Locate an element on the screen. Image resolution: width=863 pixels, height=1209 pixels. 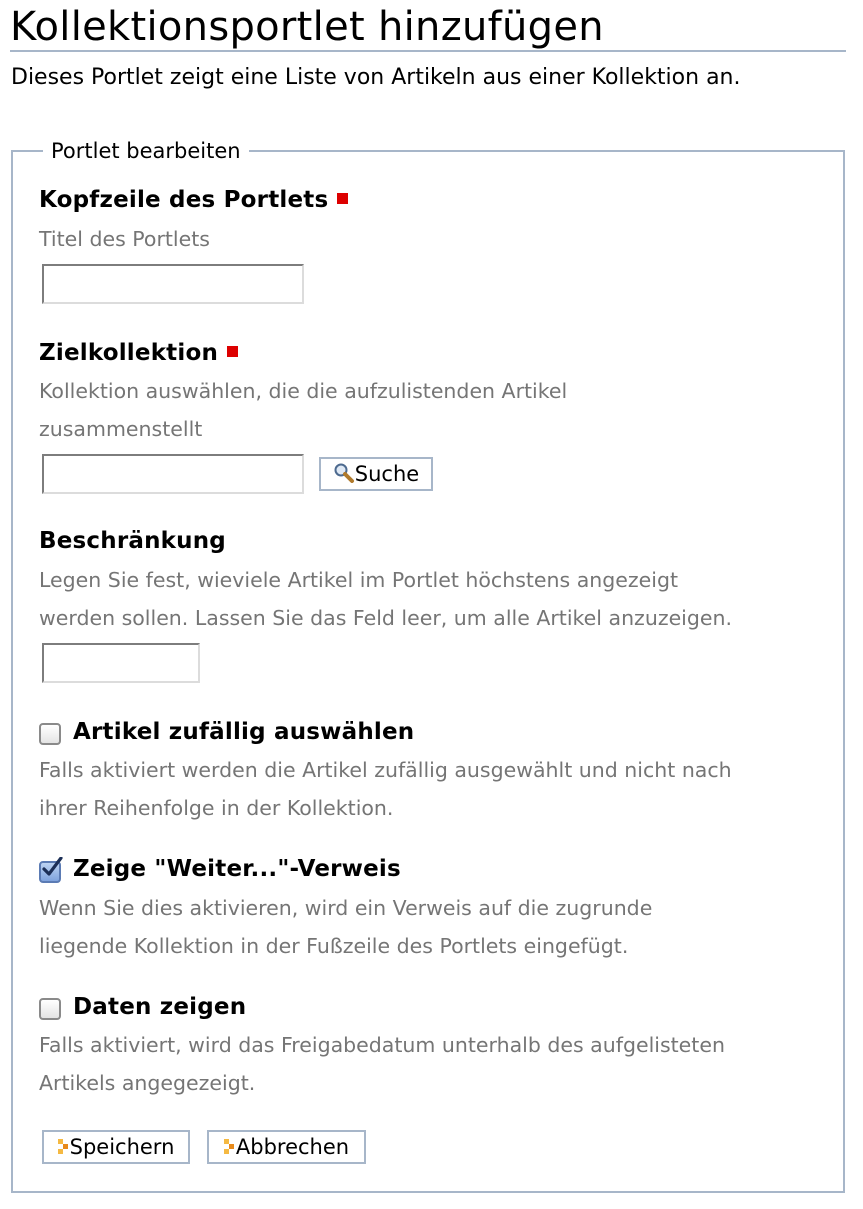
fieldset-legend: Portlet bearbeiten is located at coordinates (146, 151).